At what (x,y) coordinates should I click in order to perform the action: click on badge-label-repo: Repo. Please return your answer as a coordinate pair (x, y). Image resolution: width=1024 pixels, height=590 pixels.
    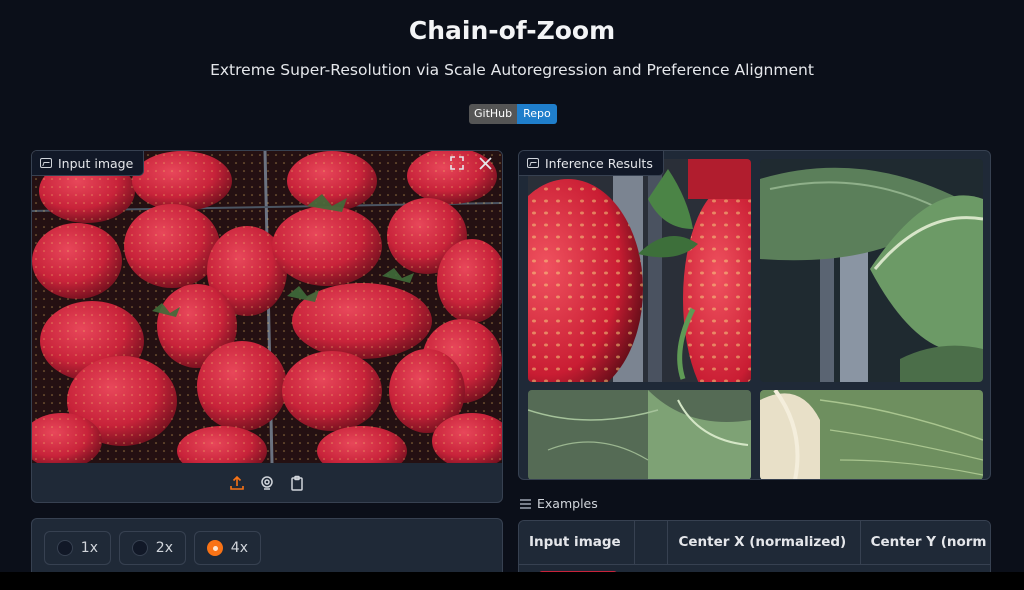
    Looking at the image, I should click on (537, 114).